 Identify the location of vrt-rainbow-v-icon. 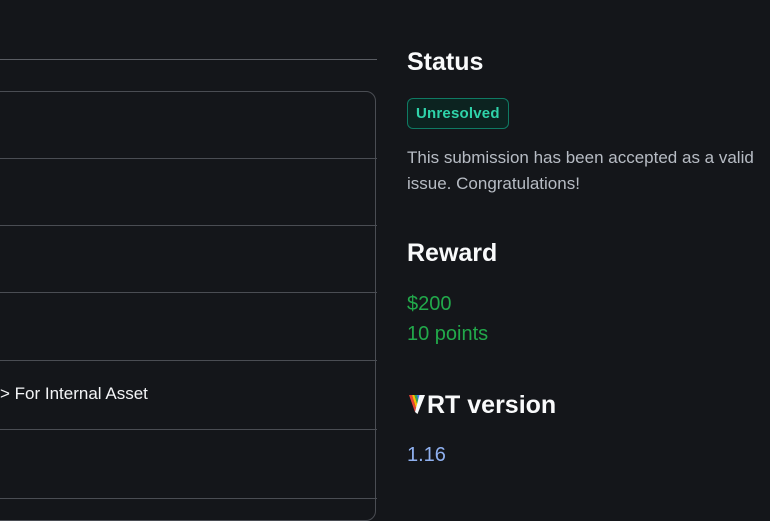
(417, 404).